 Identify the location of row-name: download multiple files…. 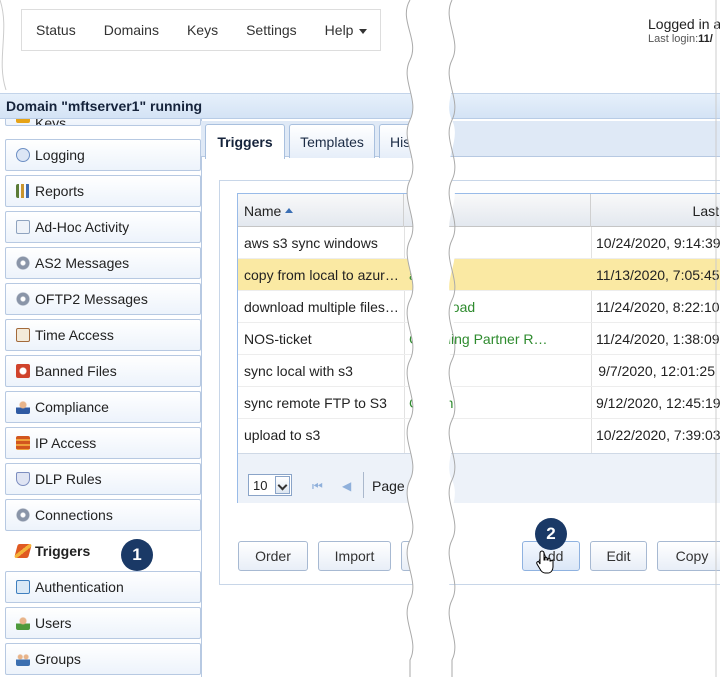
(321, 307).